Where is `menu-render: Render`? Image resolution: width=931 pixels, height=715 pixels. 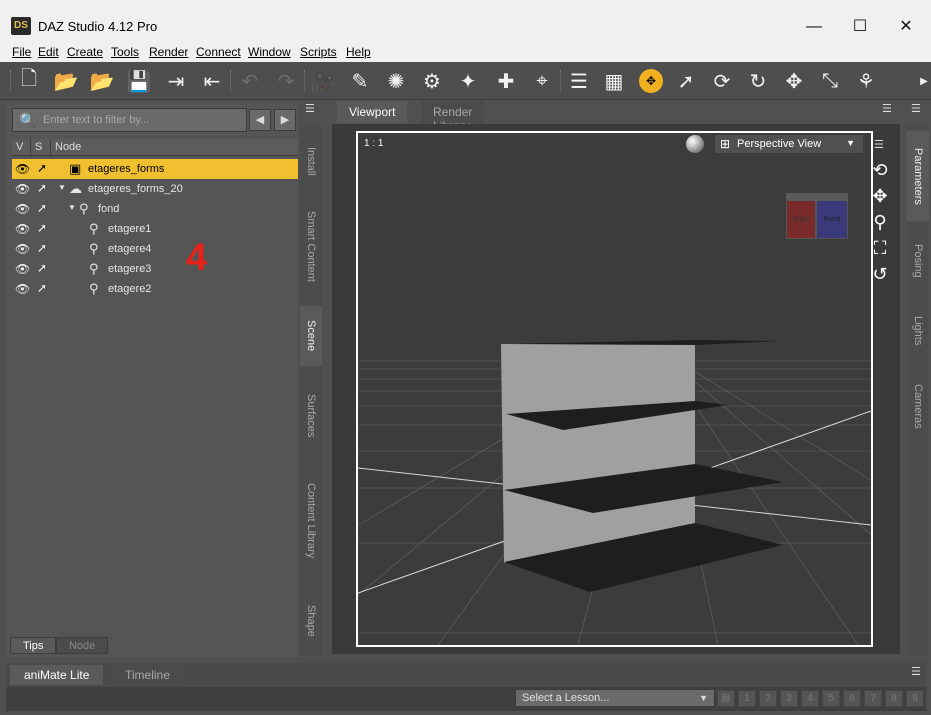 menu-render: Render is located at coordinates (168, 52).